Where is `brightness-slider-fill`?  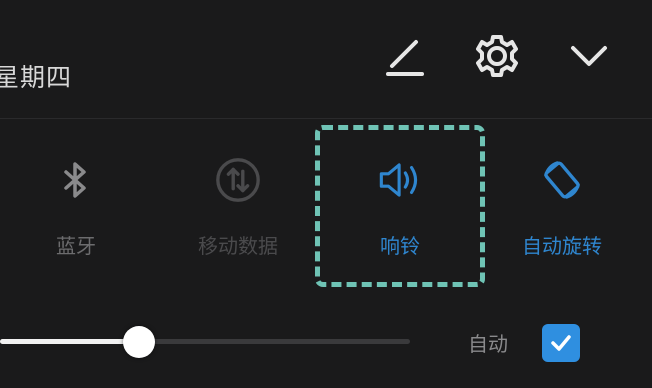
brightness-slider-fill is located at coordinates (70, 341).